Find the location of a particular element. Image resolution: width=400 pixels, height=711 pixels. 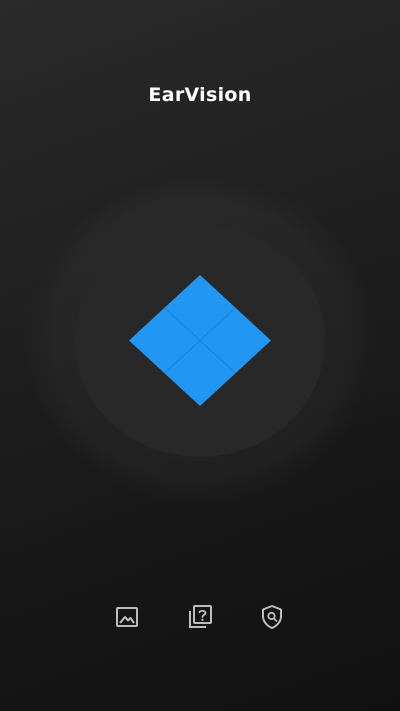

help-pages-icon is located at coordinates (200, 616).